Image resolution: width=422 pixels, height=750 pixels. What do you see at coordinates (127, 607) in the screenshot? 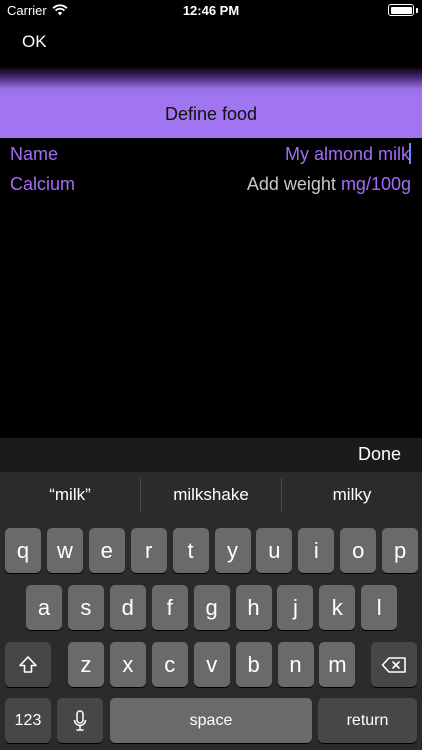
I see `key-d: d` at bounding box center [127, 607].